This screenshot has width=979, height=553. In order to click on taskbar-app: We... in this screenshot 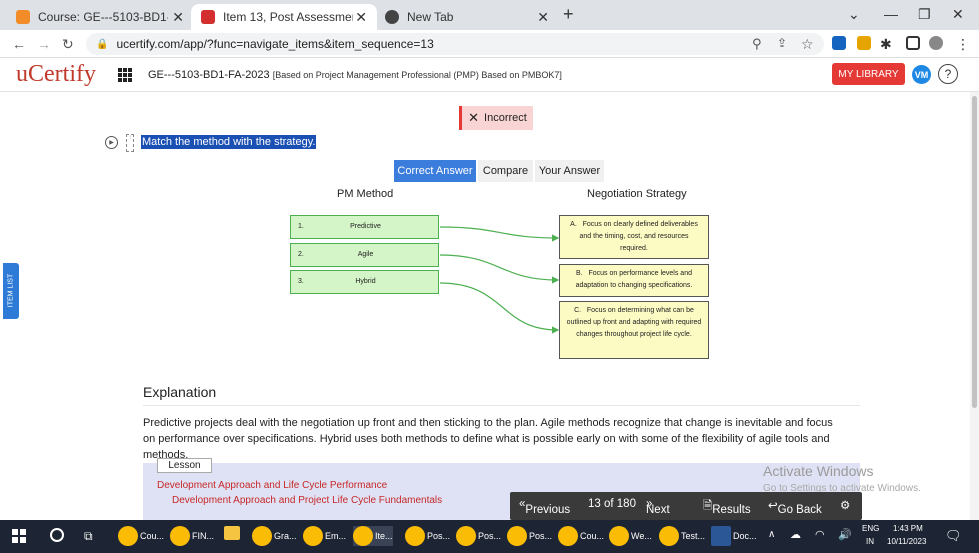, I will do `click(630, 536)`.